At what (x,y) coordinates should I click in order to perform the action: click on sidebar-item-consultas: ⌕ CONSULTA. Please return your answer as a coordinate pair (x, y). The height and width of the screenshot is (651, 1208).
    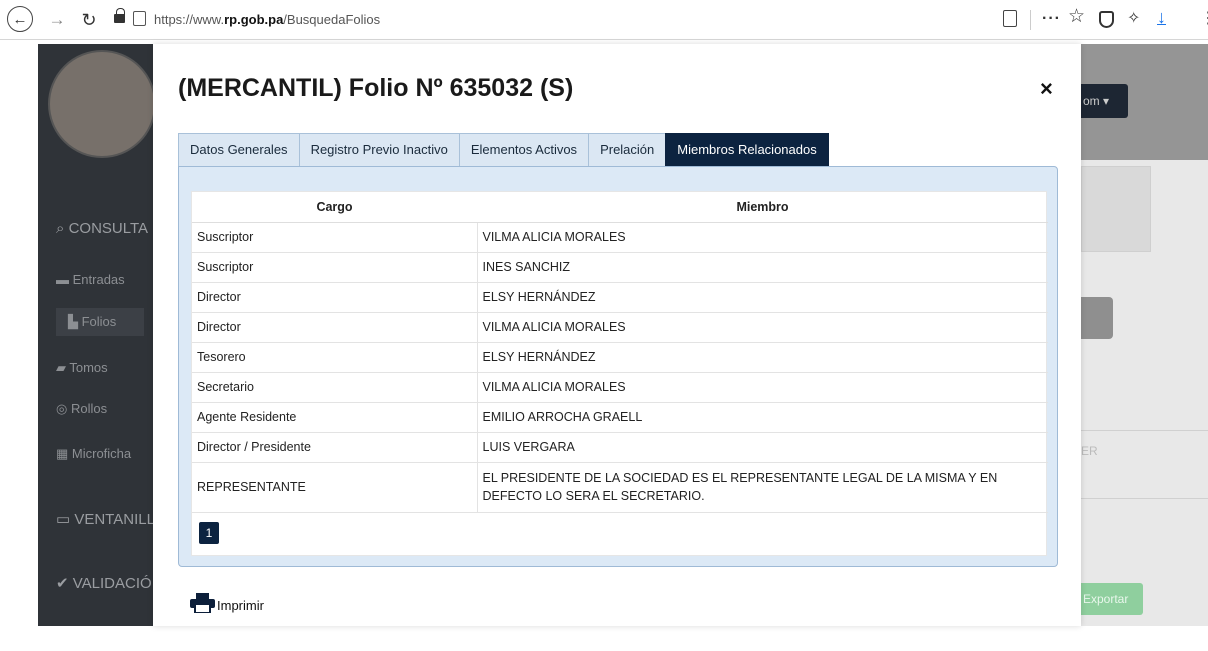
    Looking at the image, I should click on (102, 228).